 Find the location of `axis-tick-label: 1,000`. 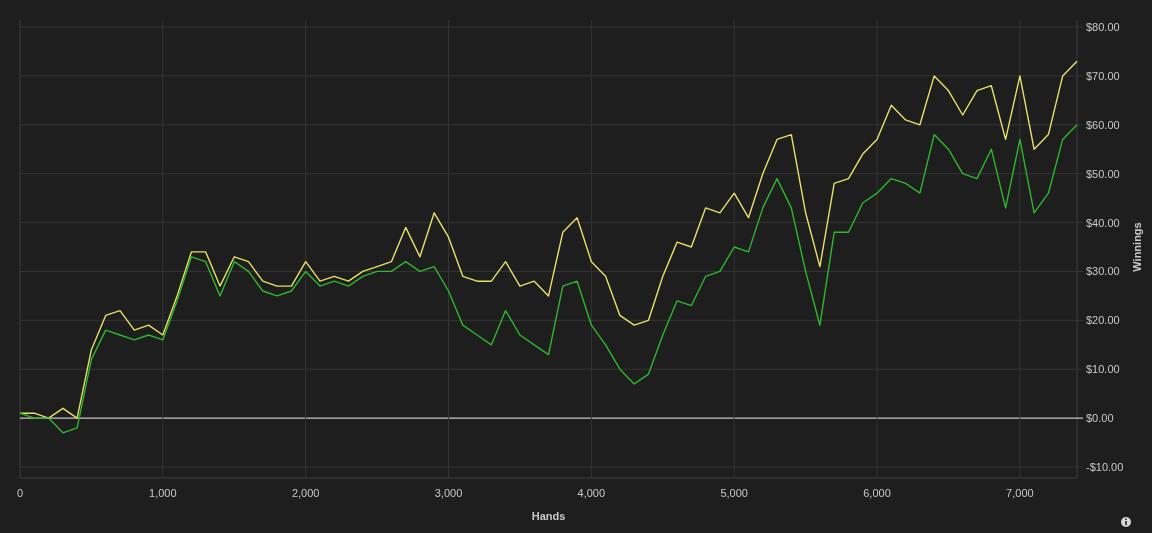

axis-tick-label: 1,000 is located at coordinates (163, 493).